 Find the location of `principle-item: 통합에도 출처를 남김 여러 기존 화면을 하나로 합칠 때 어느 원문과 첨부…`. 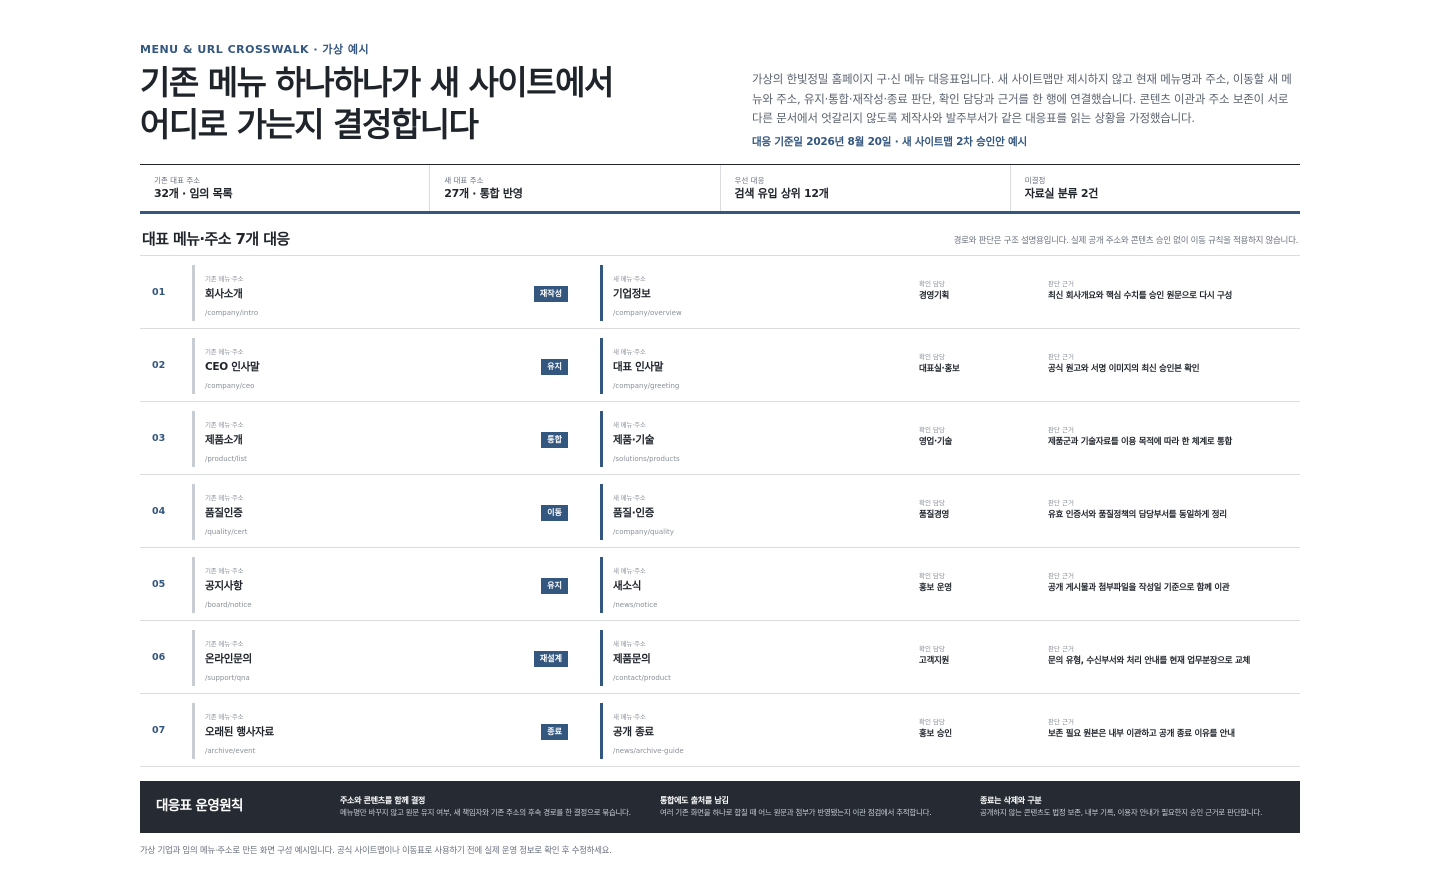

principle-item: 통합에도 출처를 남김 여러 기존 화면을 하나로 합칠 때 어느 원문과 첨부… is located at coordinates (815, 807).